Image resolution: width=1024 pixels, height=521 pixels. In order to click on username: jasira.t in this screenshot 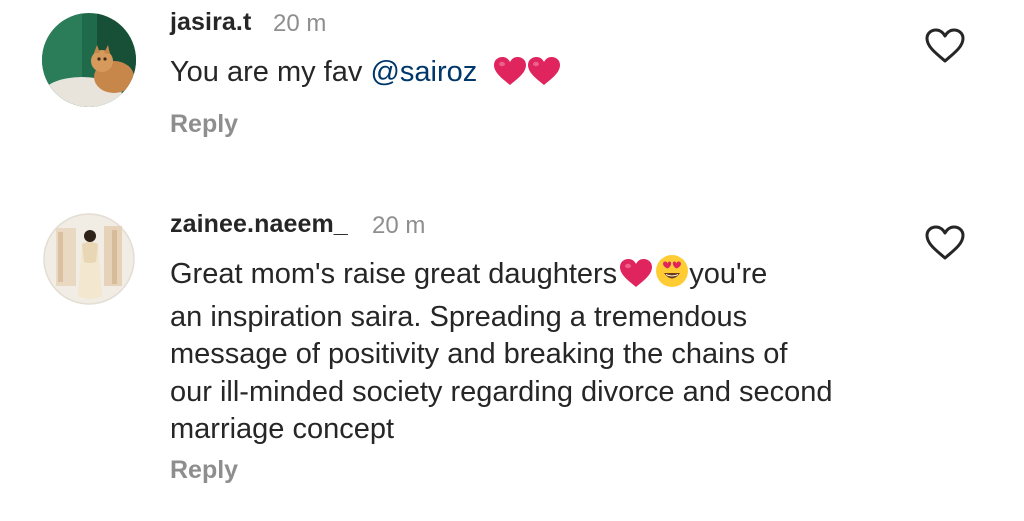, I will do `click(210, 22)`.